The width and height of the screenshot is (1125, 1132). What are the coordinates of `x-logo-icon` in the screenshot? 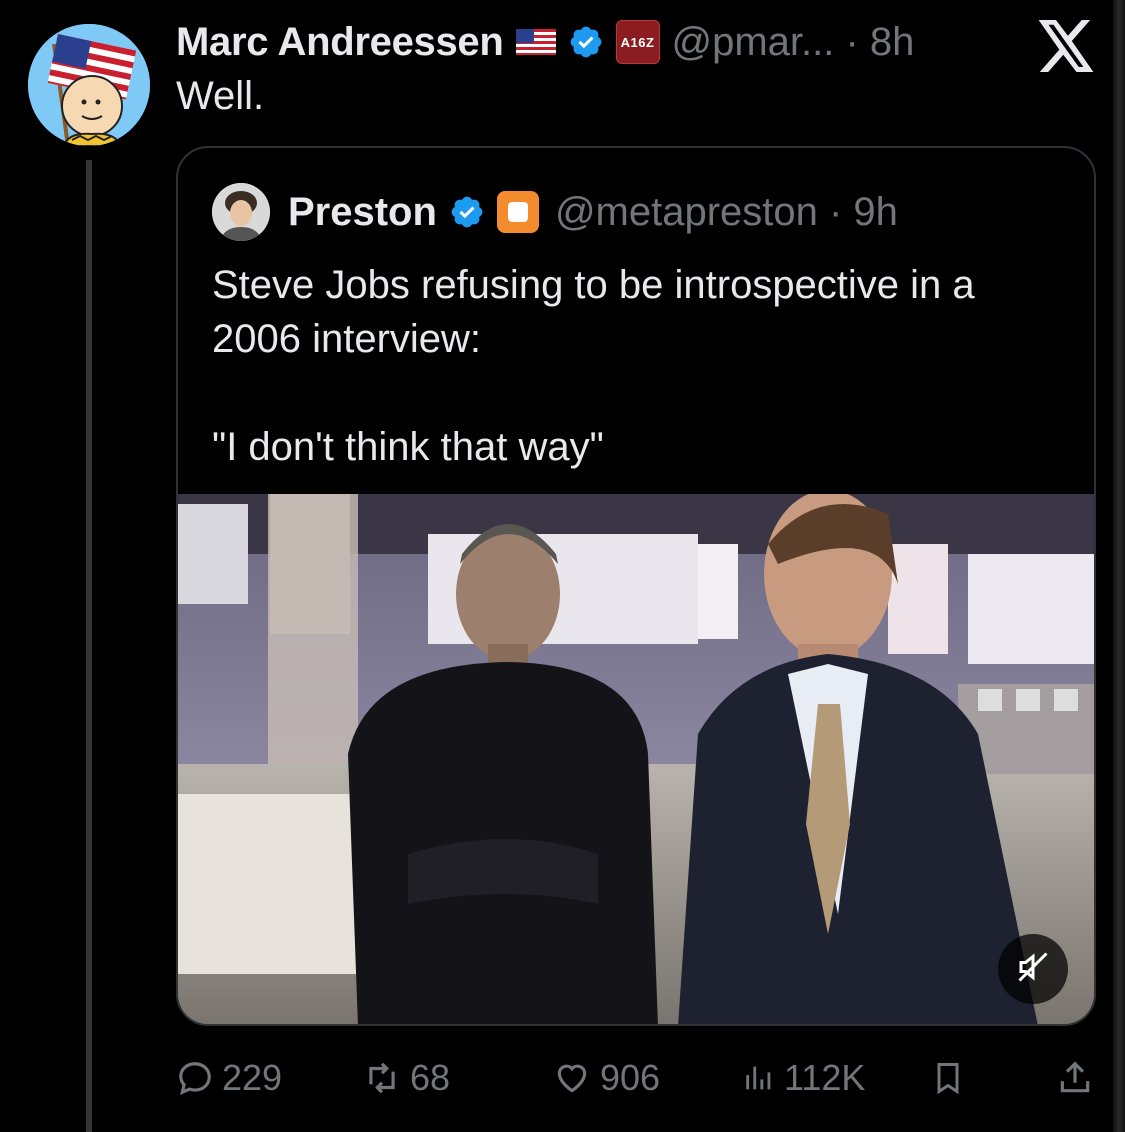 It's located at (1067, 46).